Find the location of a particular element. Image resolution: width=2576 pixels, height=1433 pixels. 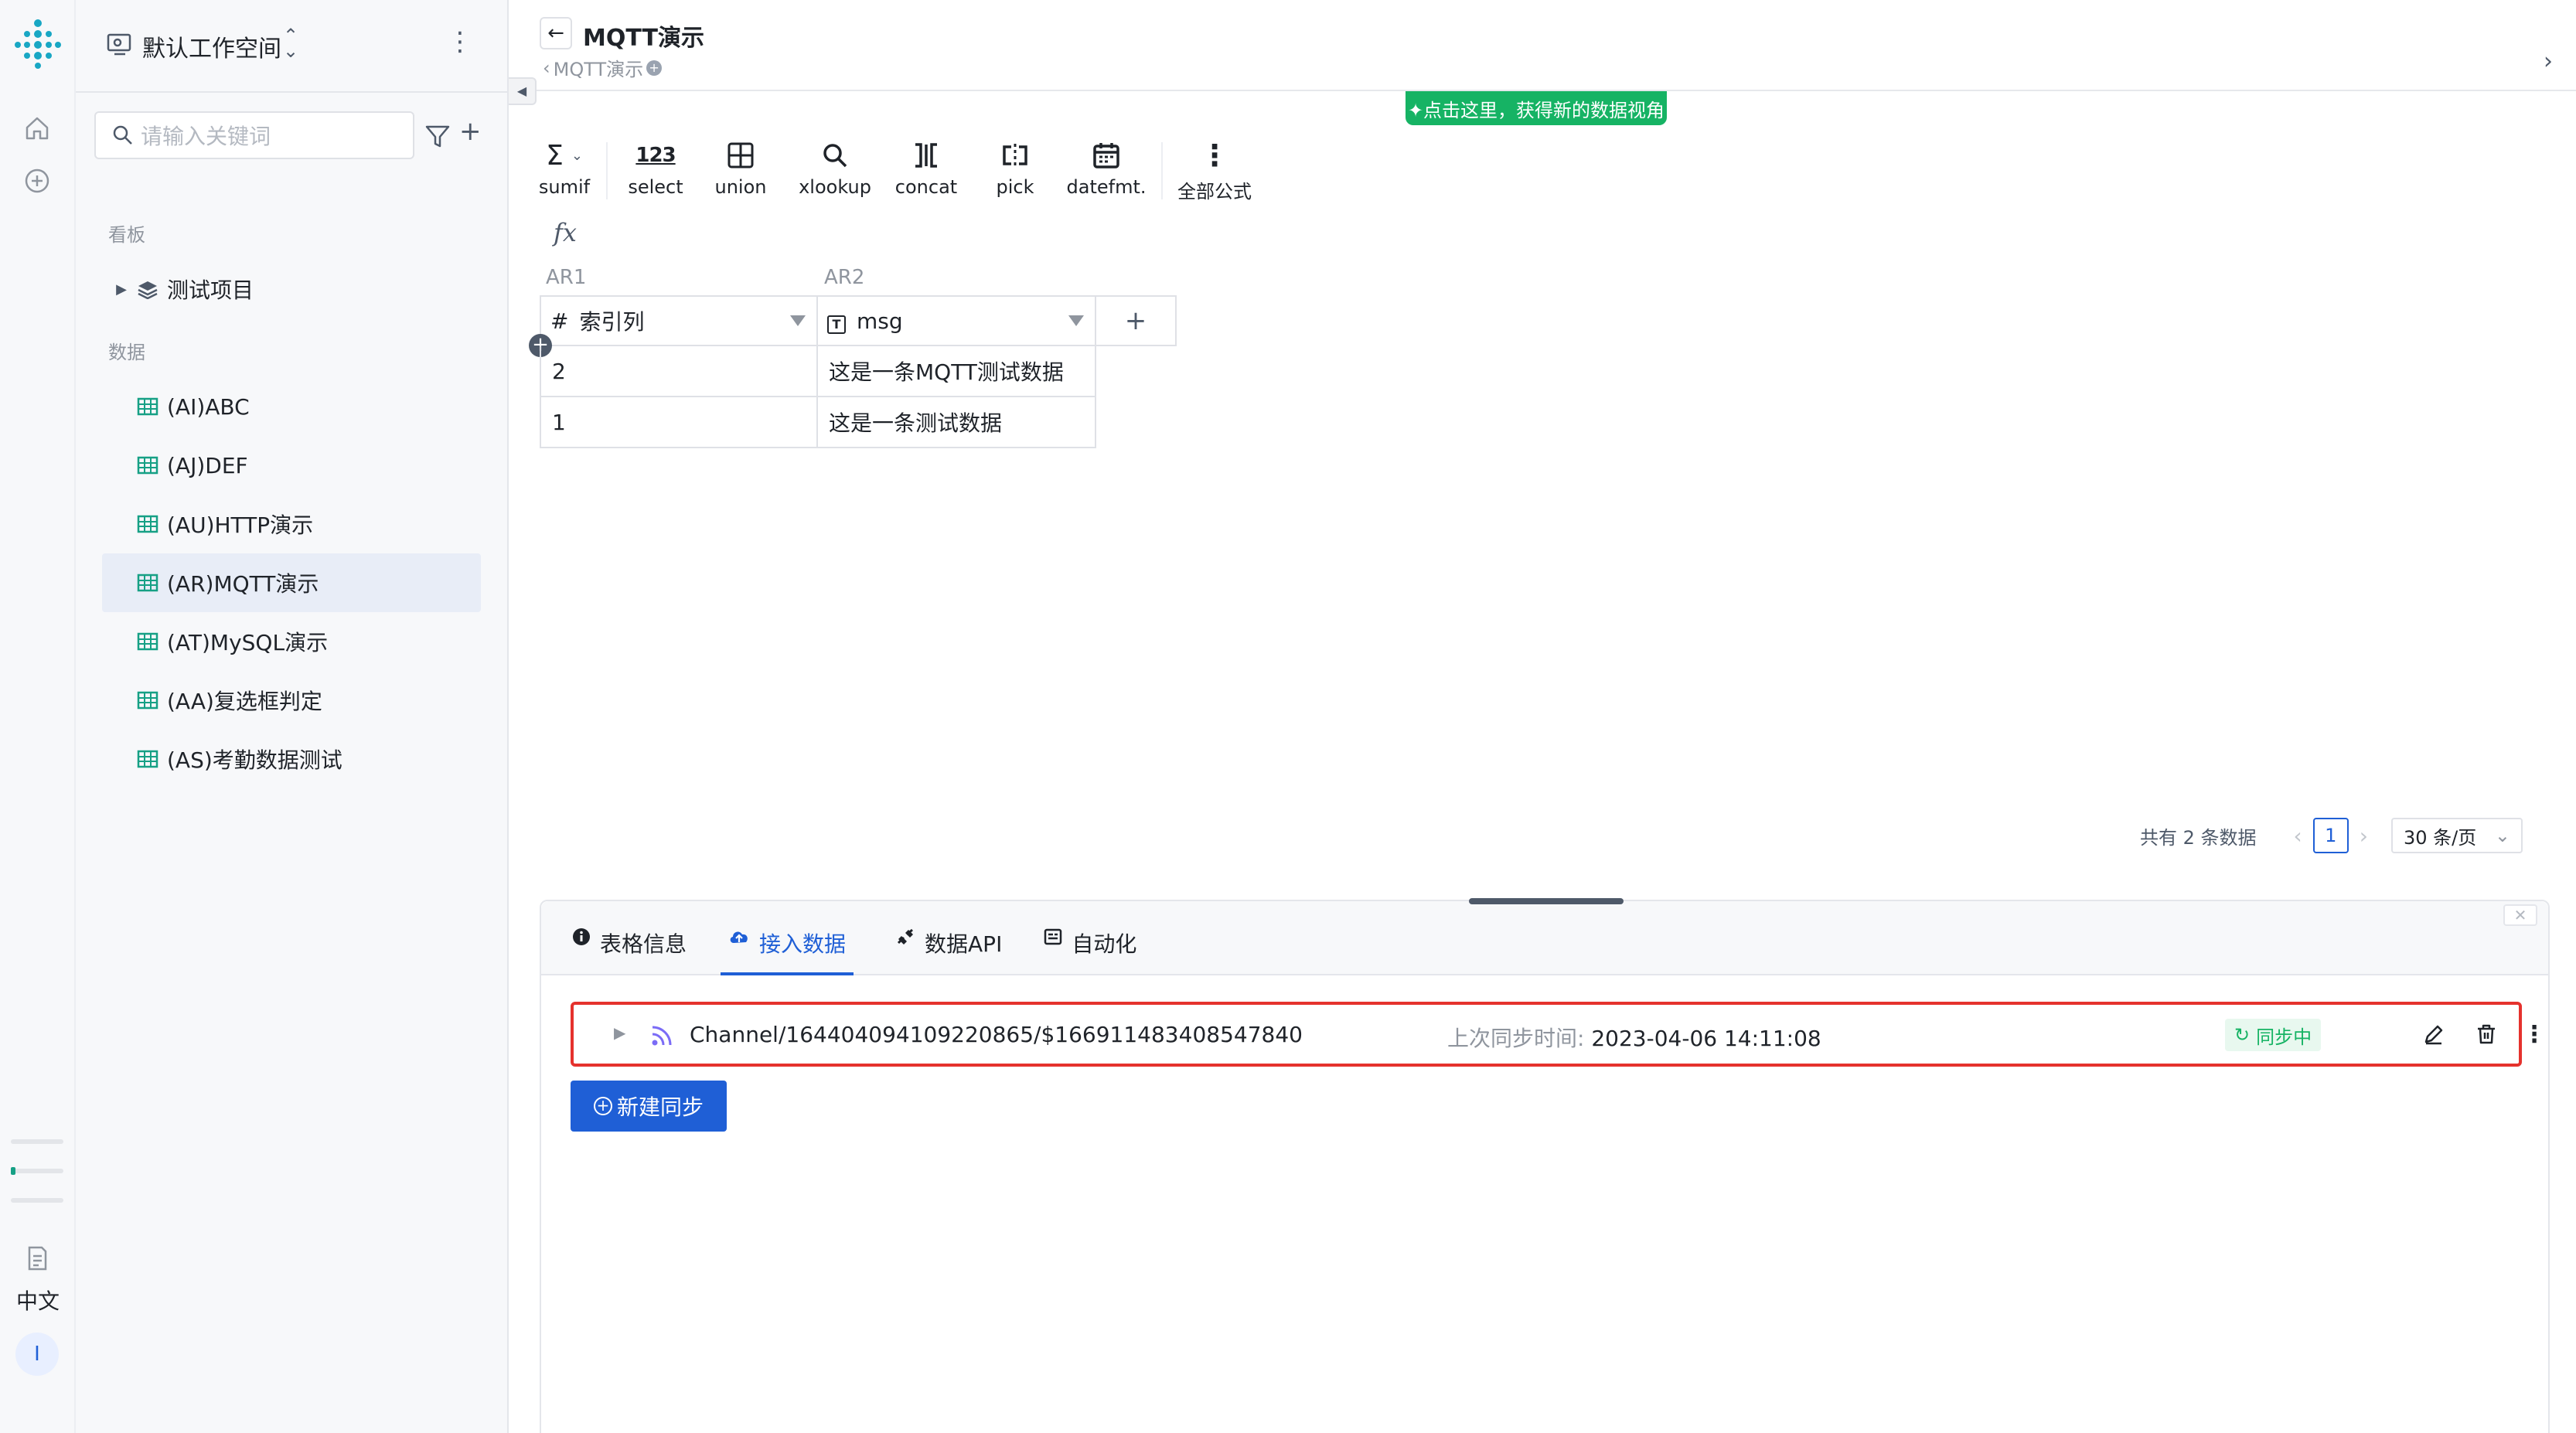

column-letter: AR1 is located at coordinates (566, 277).